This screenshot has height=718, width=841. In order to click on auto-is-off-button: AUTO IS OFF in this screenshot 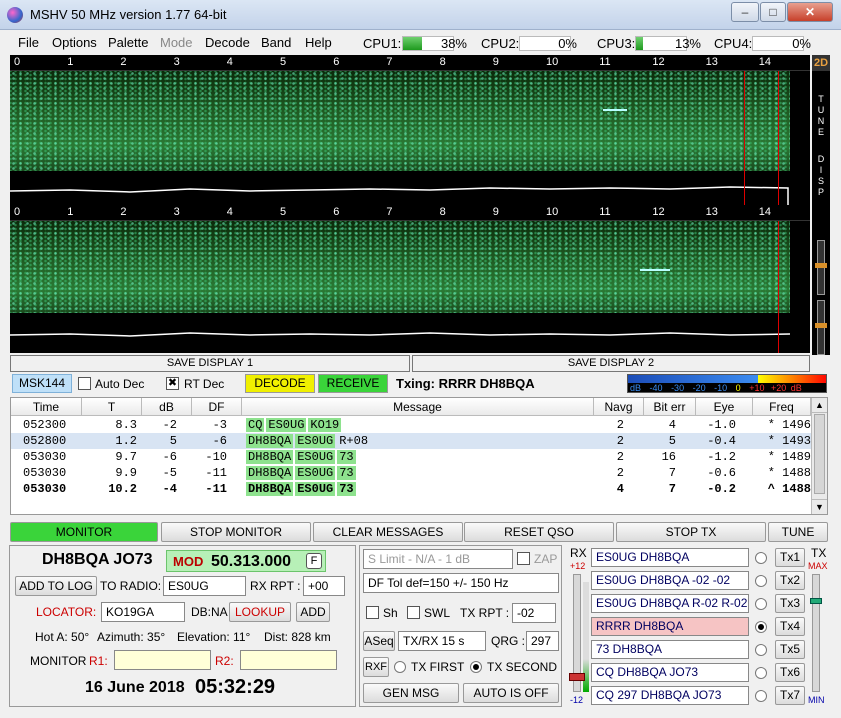, I will do `click(511, 693)`.